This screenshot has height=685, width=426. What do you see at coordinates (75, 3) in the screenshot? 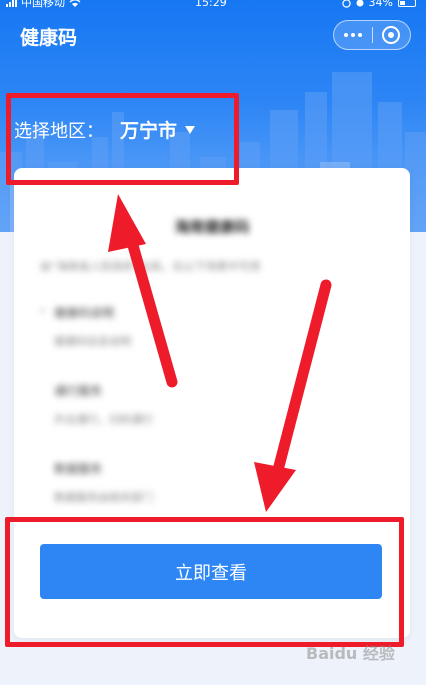
I see `wifi-icon` at bounding box center [75, 3].